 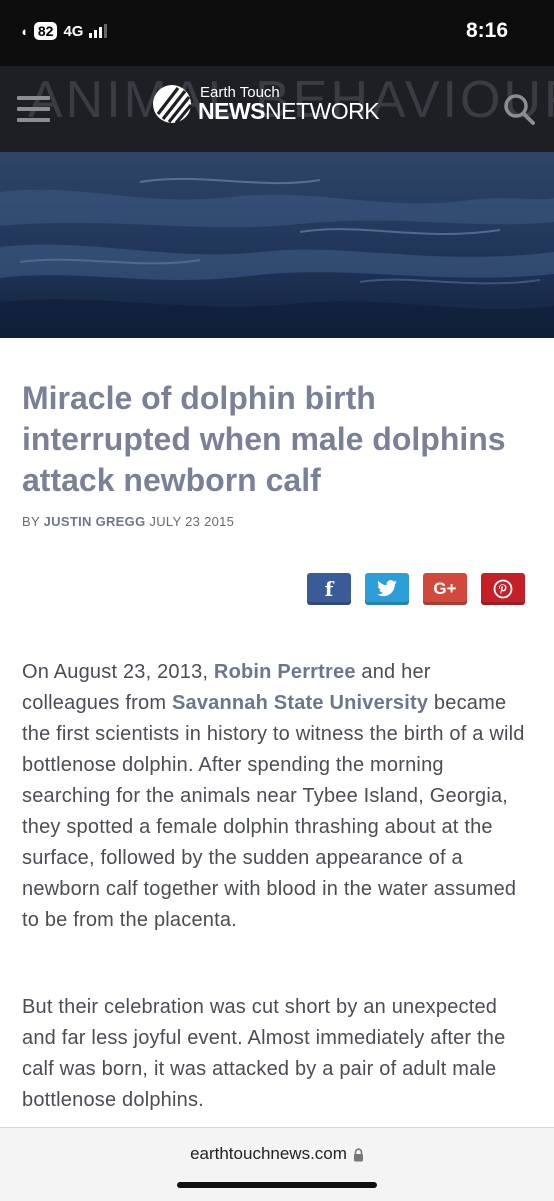 I want to click on browser-address-bar: earthtouchnews.com, so click(x=277, y=1164).